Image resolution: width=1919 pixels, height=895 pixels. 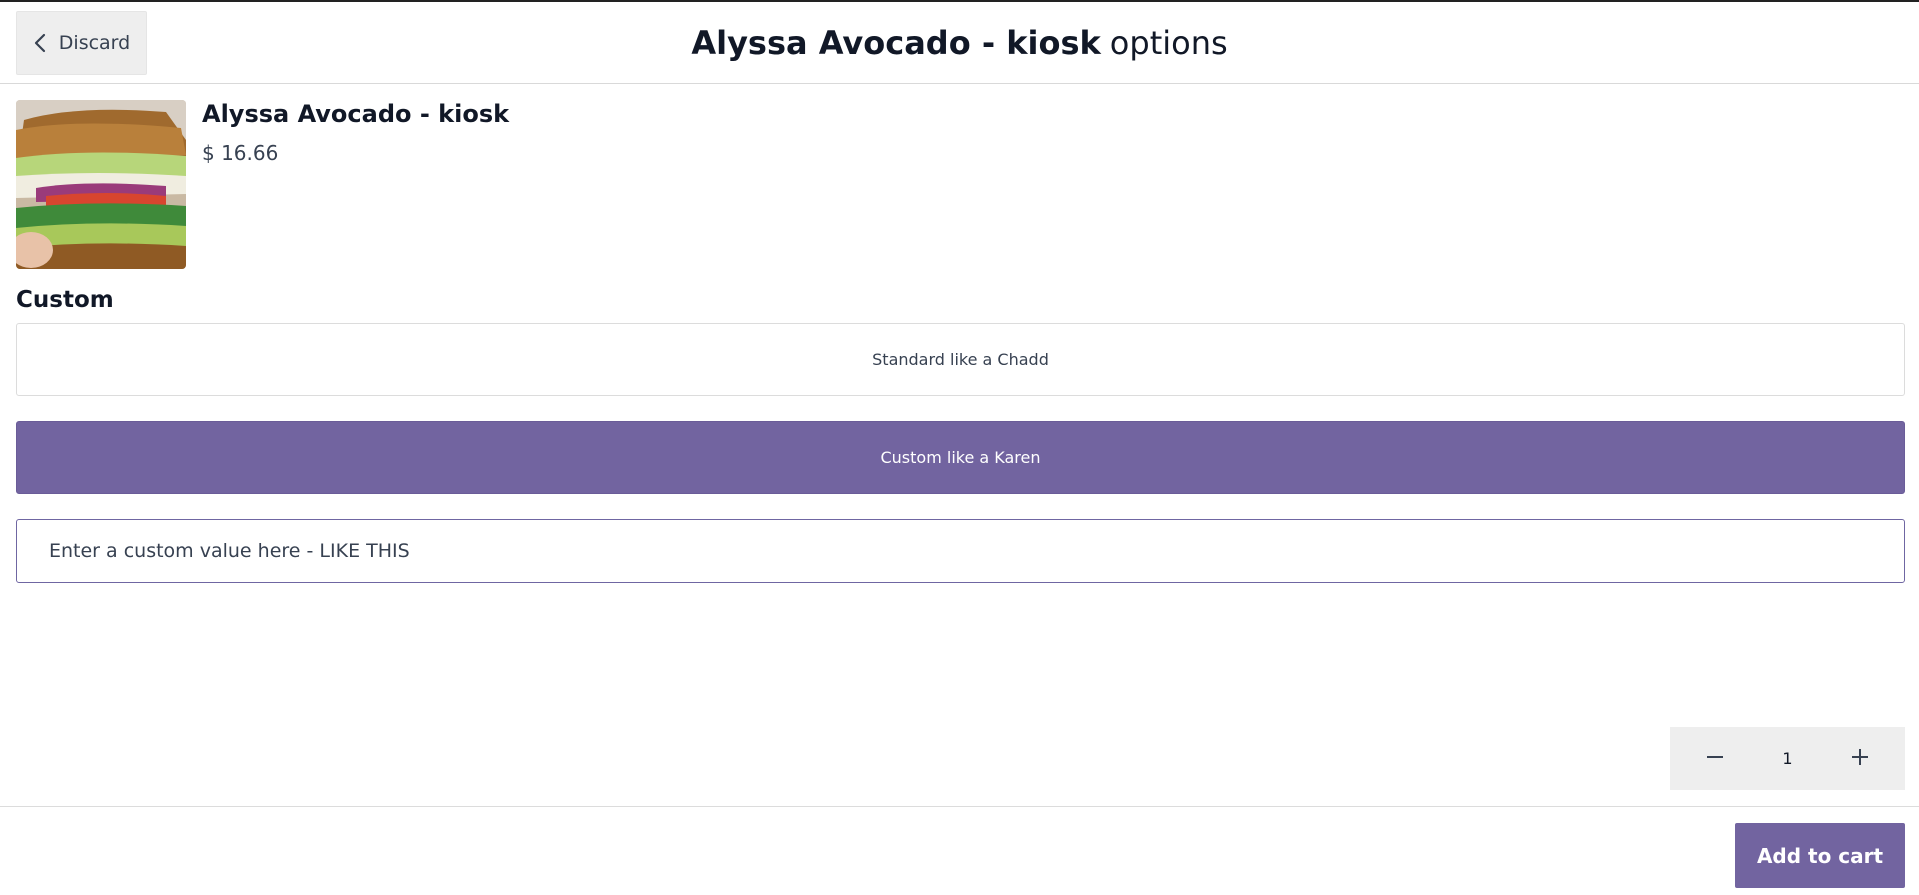 I want to click on sandwich-photo-icon, so click(x=101, y=184).